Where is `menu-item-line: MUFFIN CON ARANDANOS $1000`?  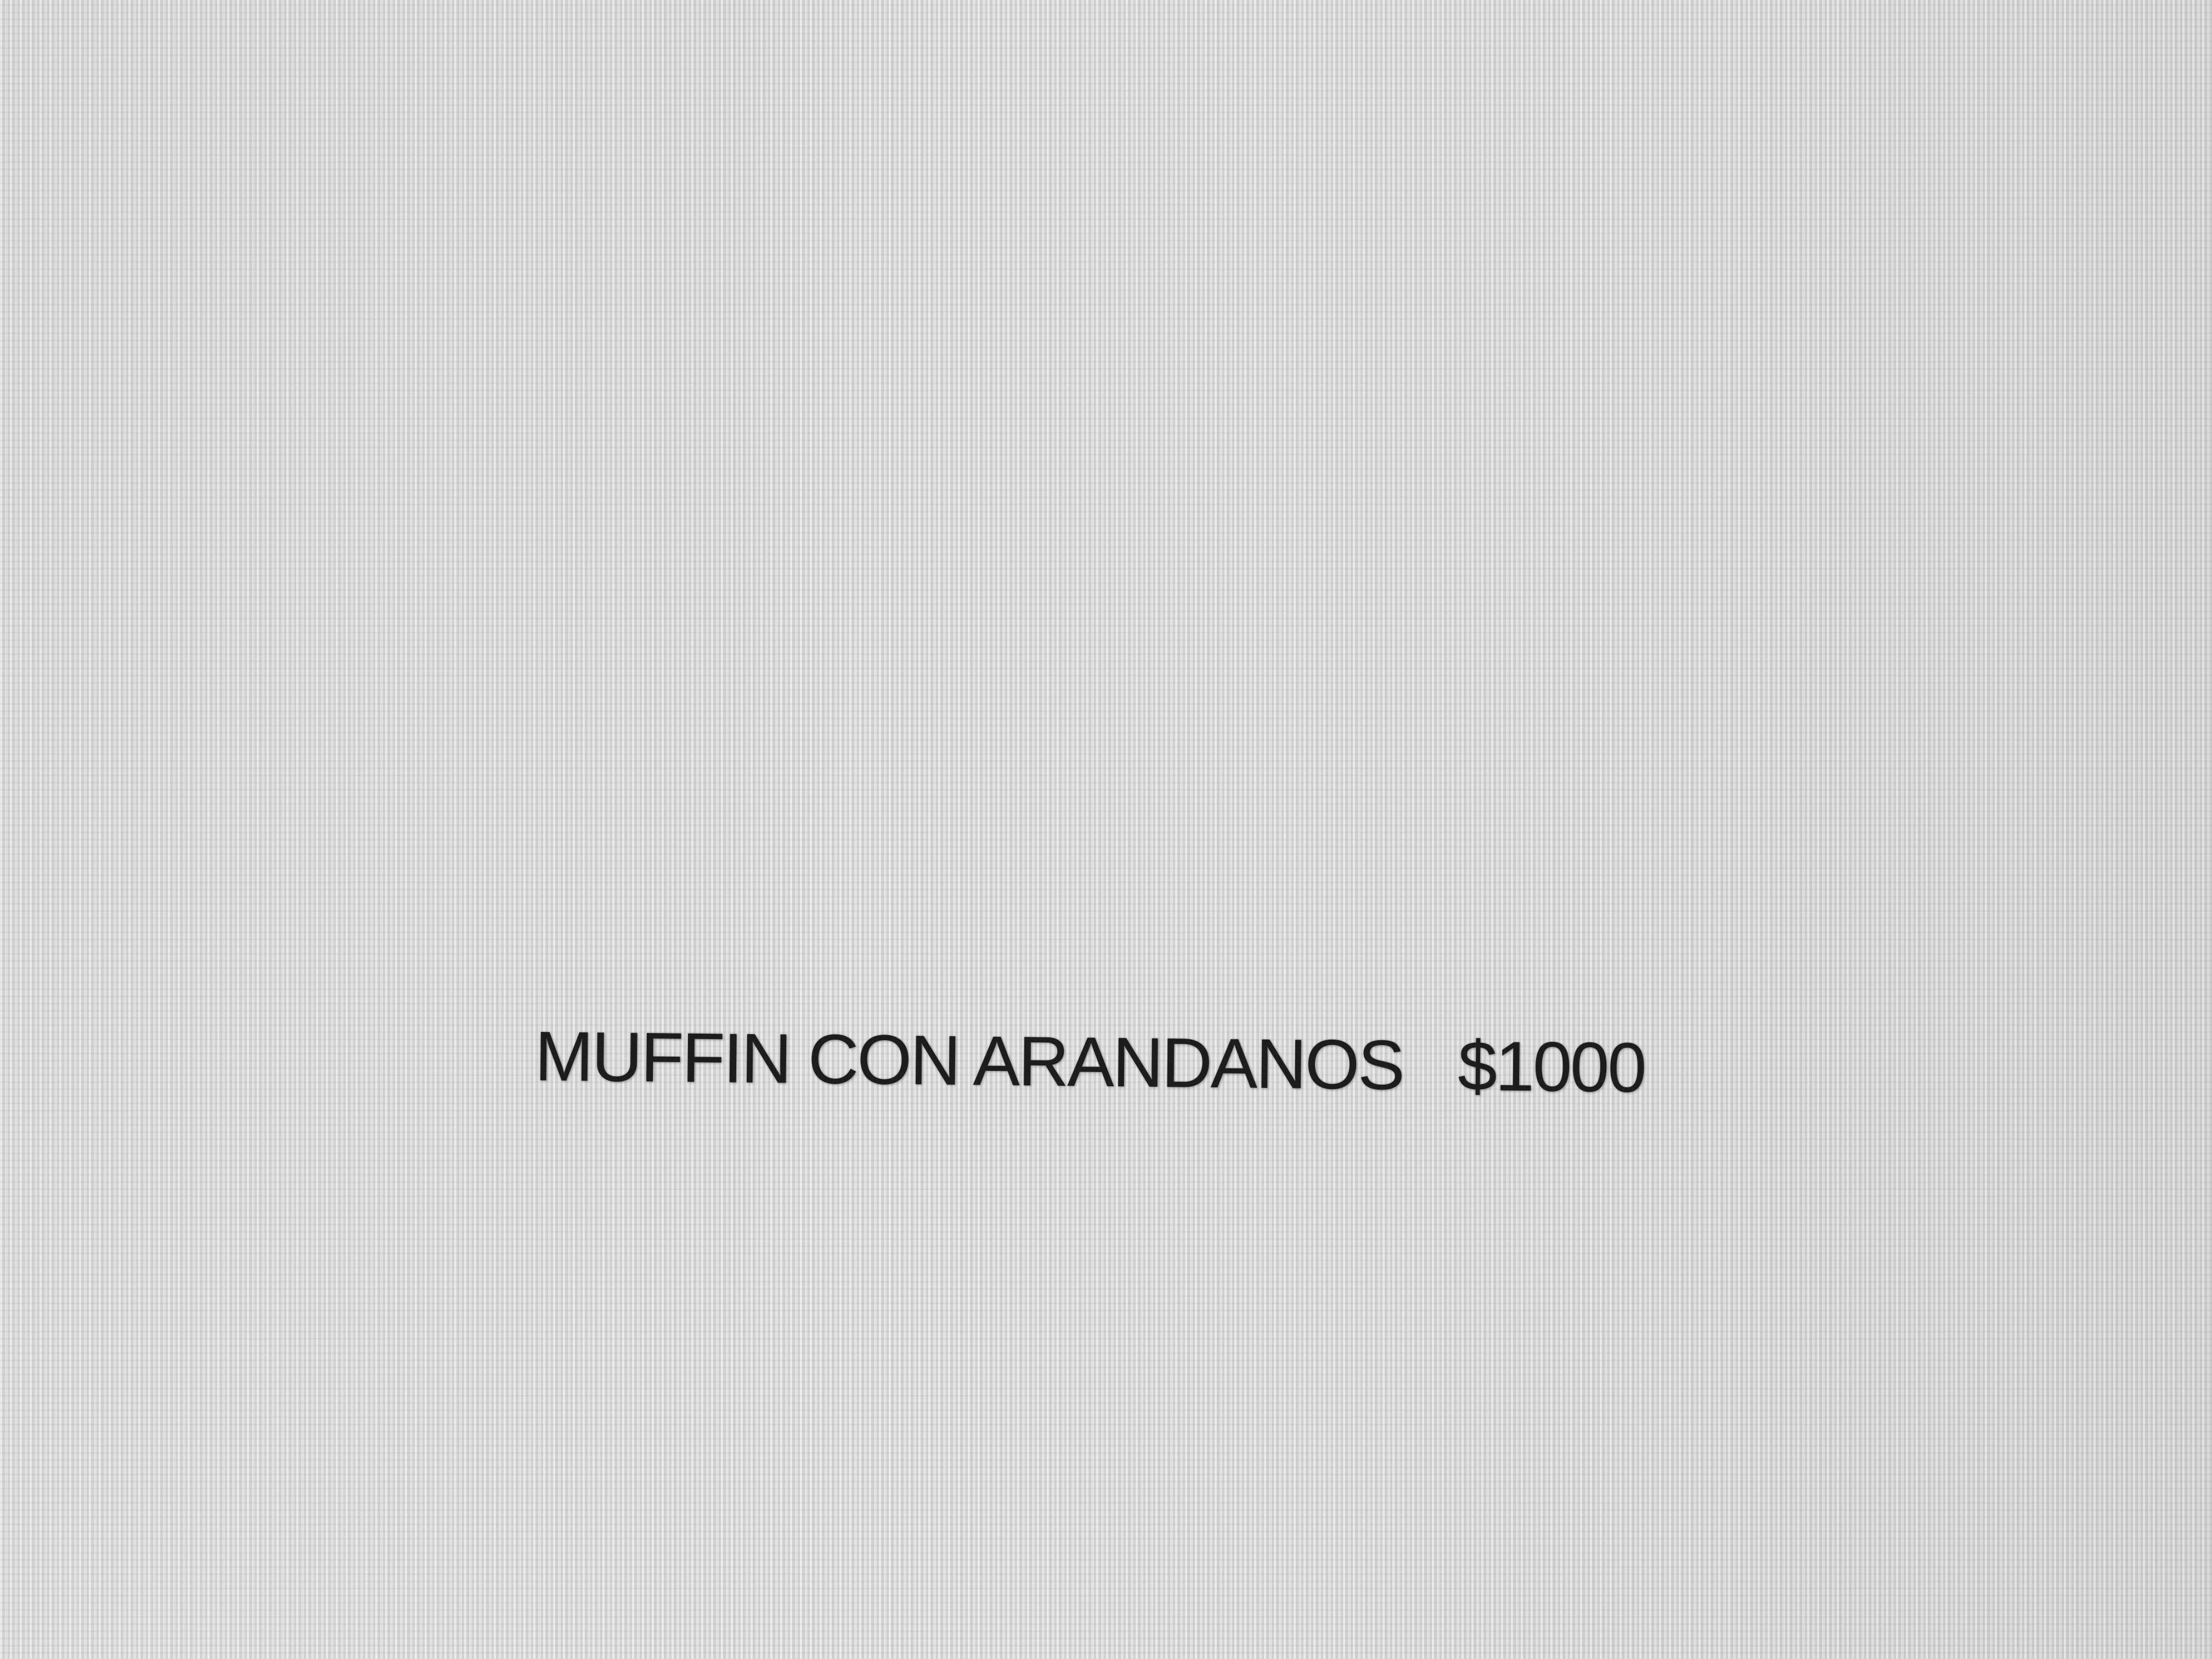 menu-item-line: MUFFIN CON ARANDANOS $1000 is located at coordinates (1089, 1062).